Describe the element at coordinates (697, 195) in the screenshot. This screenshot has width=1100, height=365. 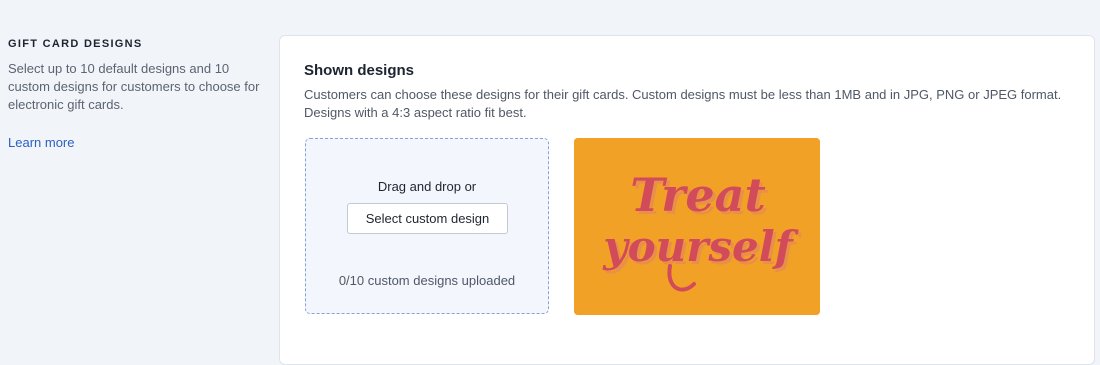
I see `design-line-1: Treat` at that location.